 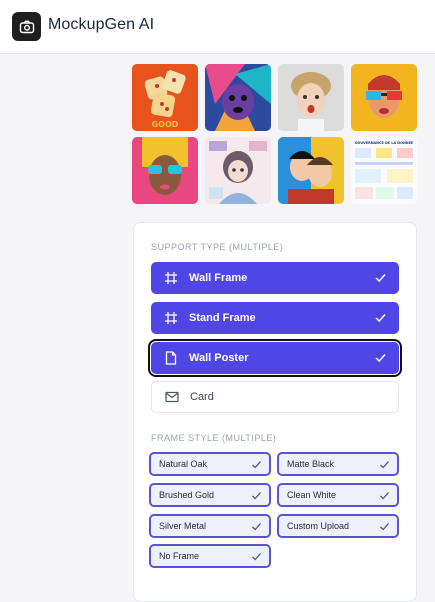 I want to click on gallery-item-pop-art-couple, so click(x=311, y=170).